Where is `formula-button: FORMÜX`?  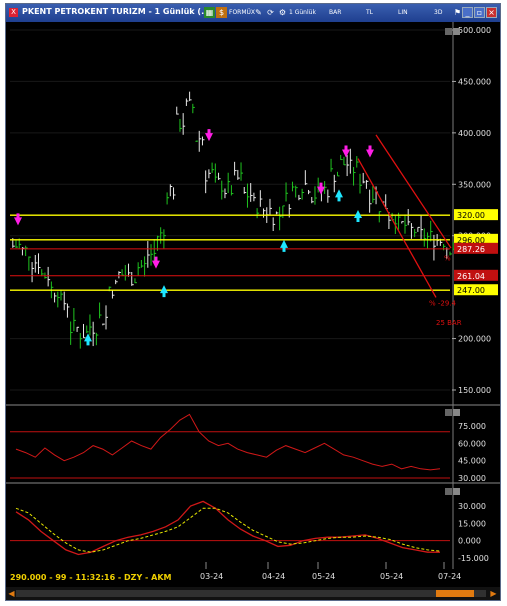
formula-button: FORMÜX is located at coordinates (242, 12).